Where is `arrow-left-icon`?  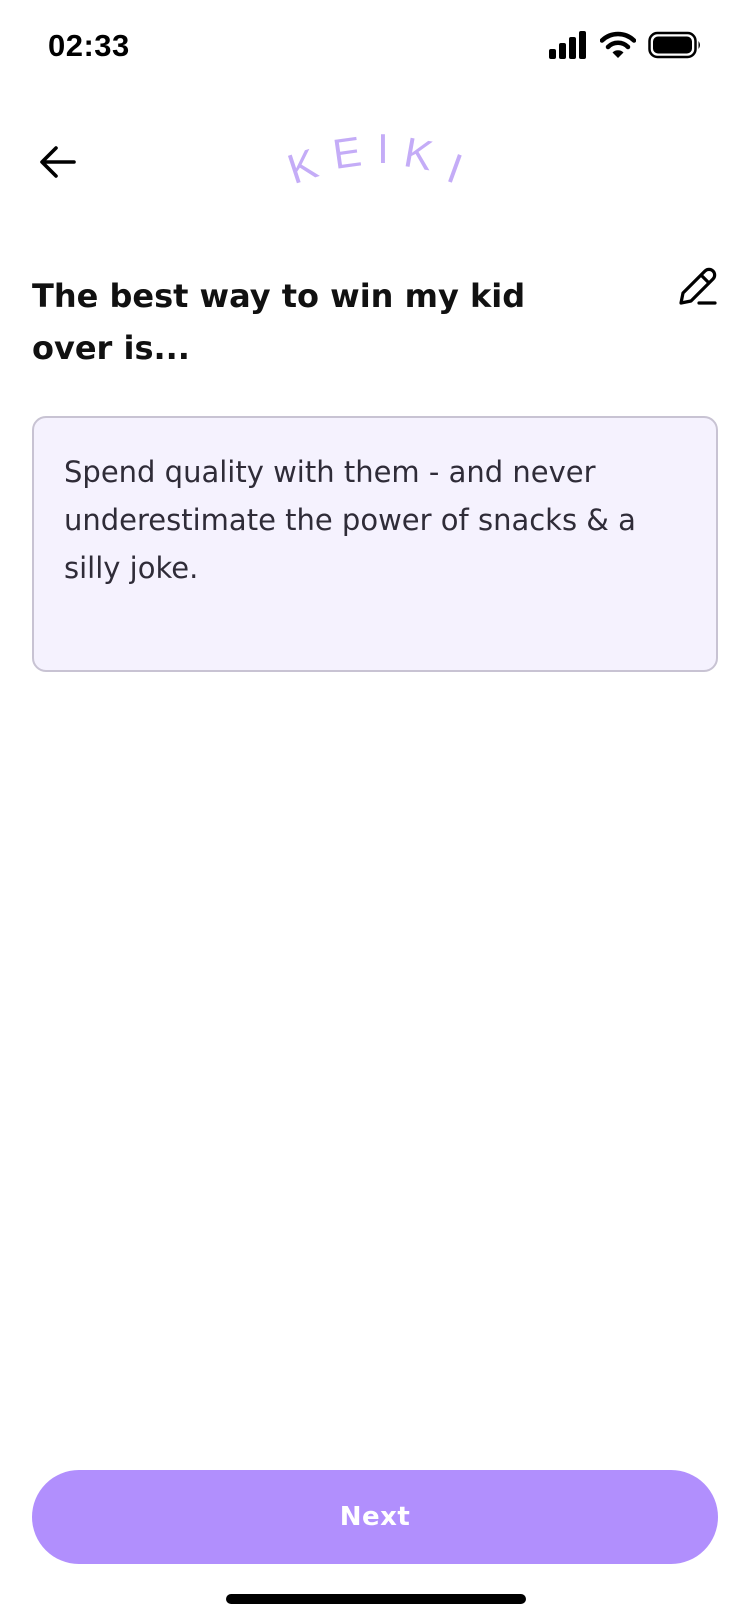
arrow-left-icon is located at coordinates (58, 162).